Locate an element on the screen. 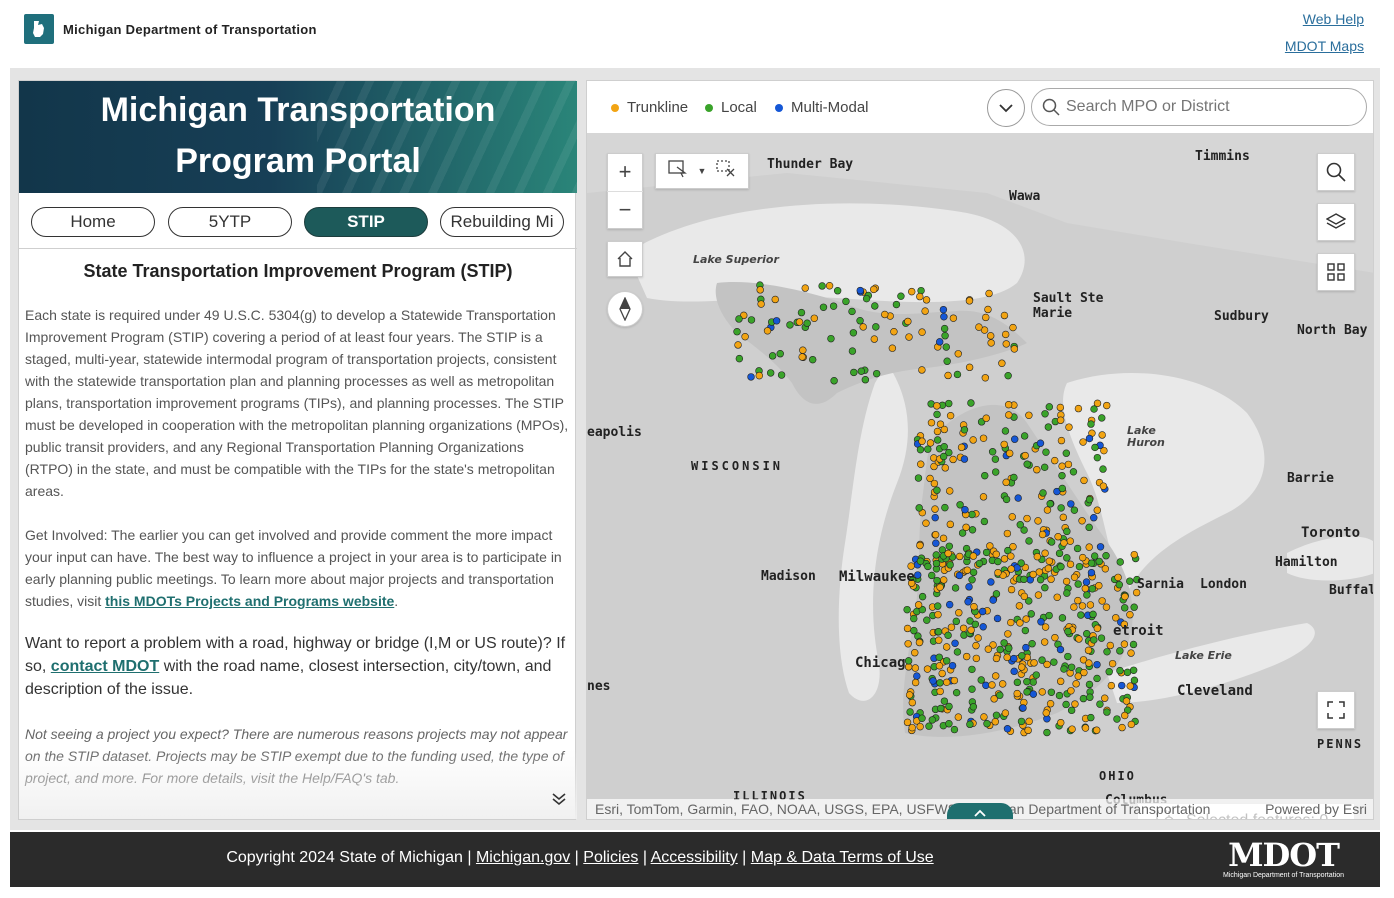  home-button is located at coordinates (625, 259).